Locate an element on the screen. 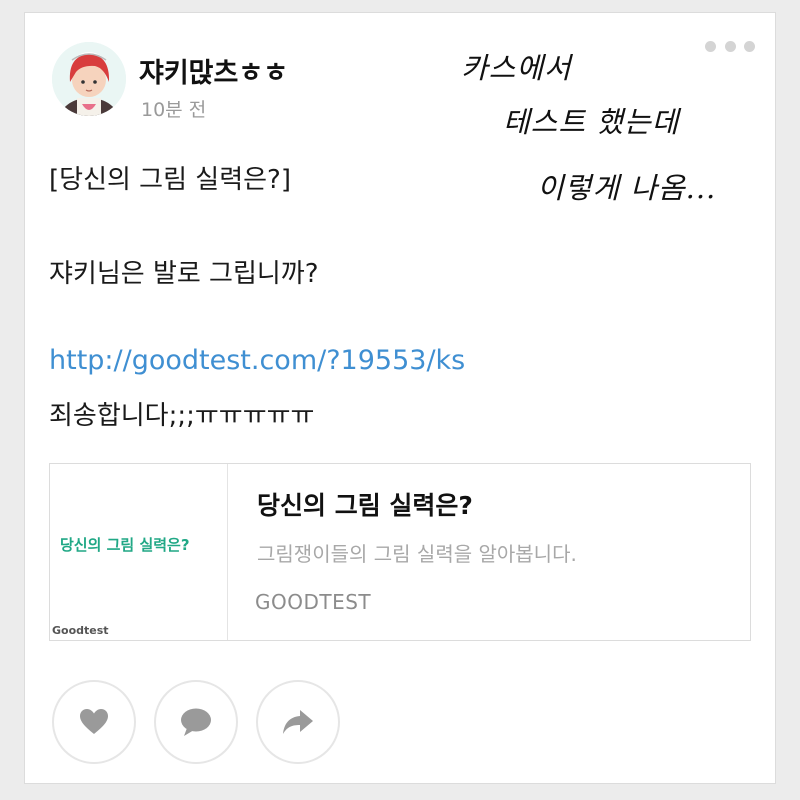  link-preview-domain: GOODTEST is located at coordinates (313, 602).